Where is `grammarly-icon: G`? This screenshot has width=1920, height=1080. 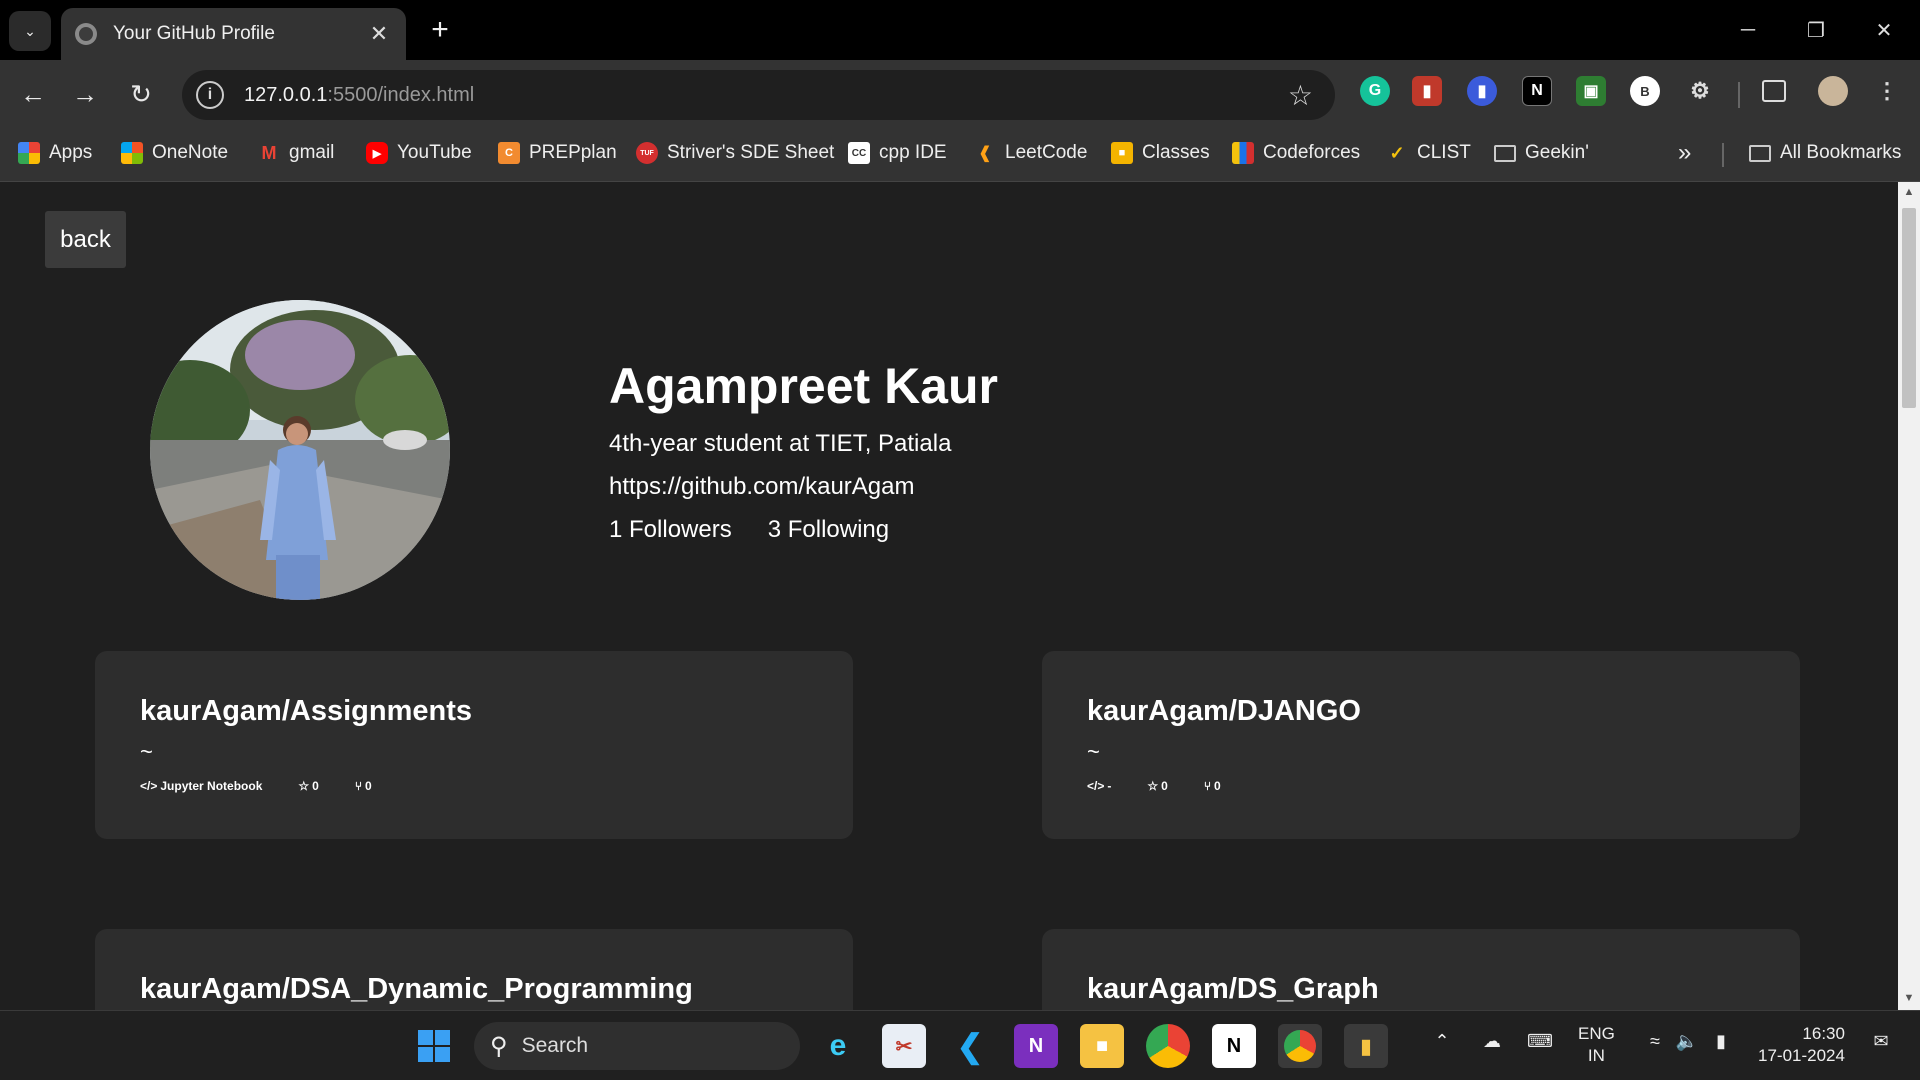 grammarly-icon: G is located at coordinates (1375, 91).